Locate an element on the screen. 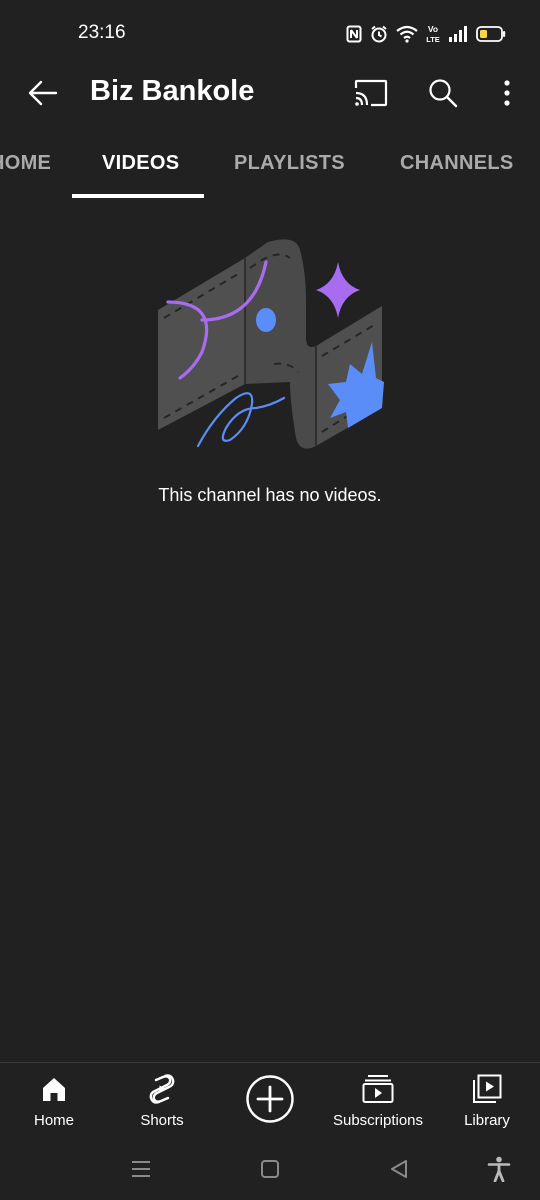  svg-text: LTE is located at coordinates (433, 39).